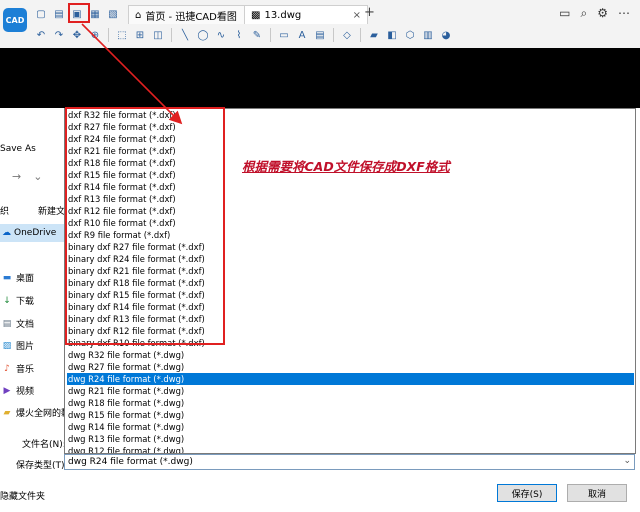 This screenshot has width=640, height=512. Describe the element at coordinates (122, 35) in the screenshot. I see `zoom-window-icon: ⬚` at that location.